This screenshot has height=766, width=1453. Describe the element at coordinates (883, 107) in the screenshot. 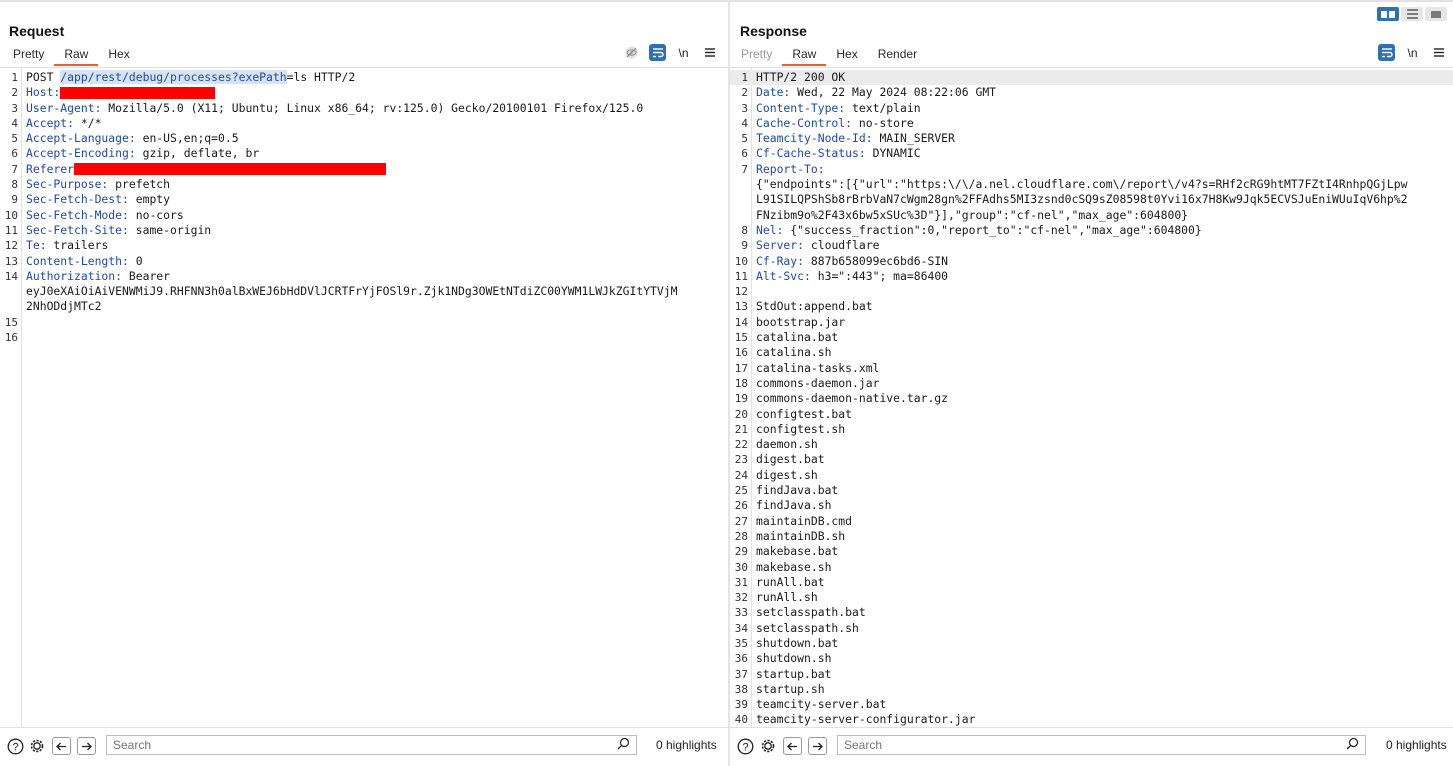

I see `line-segment: text/plain` at that location.